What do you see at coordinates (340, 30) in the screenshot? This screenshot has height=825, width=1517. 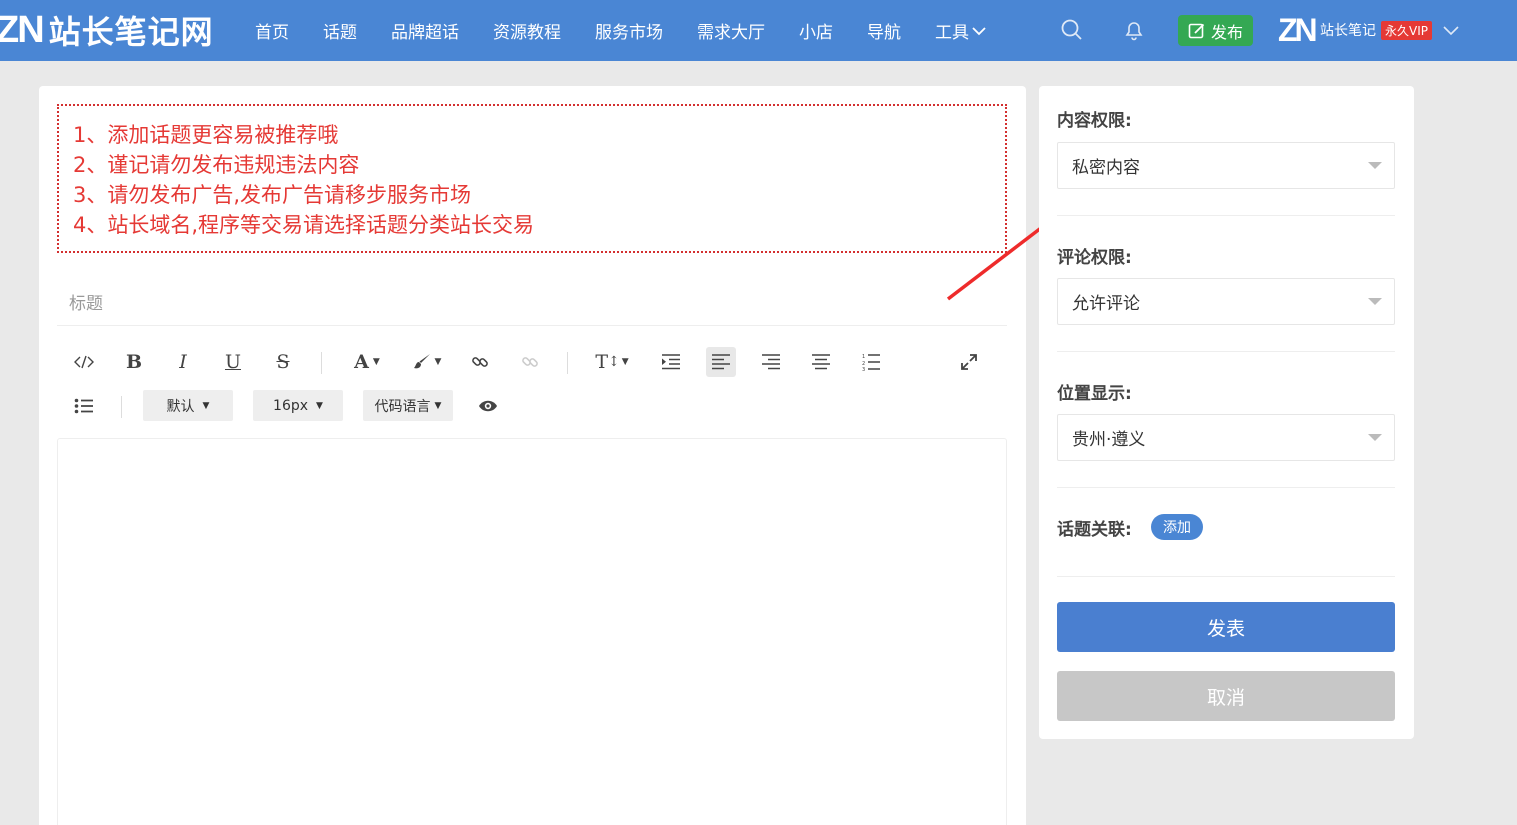 I see `nav-topics: 话题` at bounding box center [340, 30].